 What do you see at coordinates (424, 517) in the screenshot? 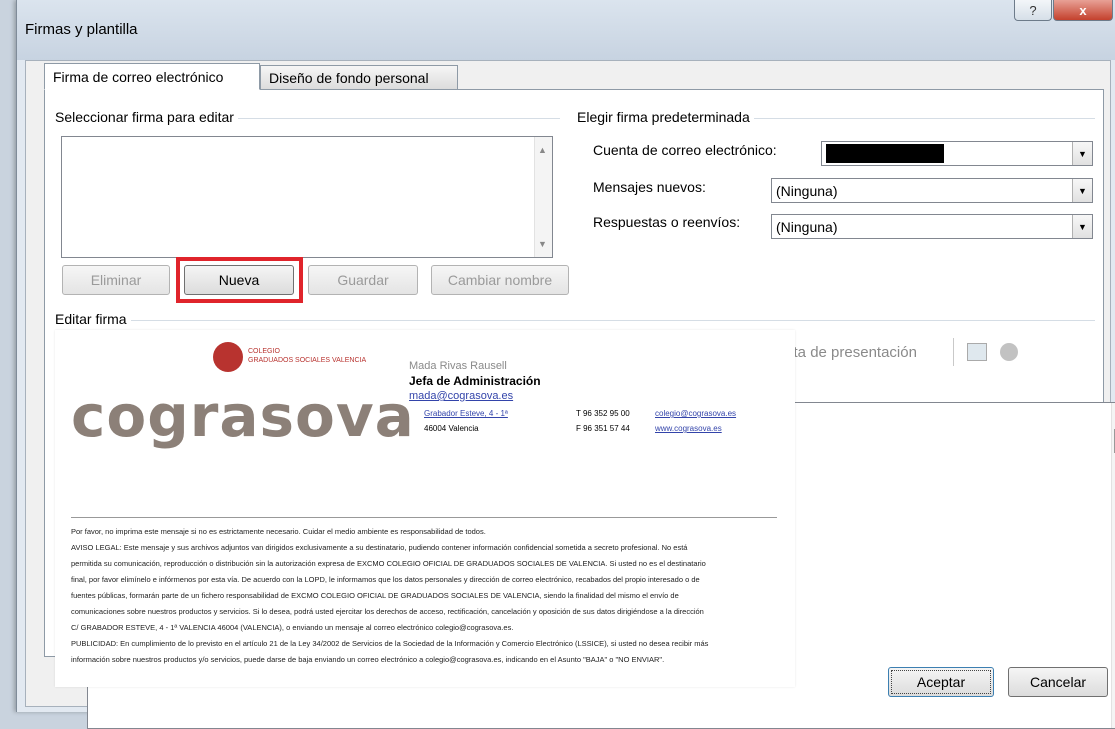
I see `signature-divider` at bounding box center [424, 517].